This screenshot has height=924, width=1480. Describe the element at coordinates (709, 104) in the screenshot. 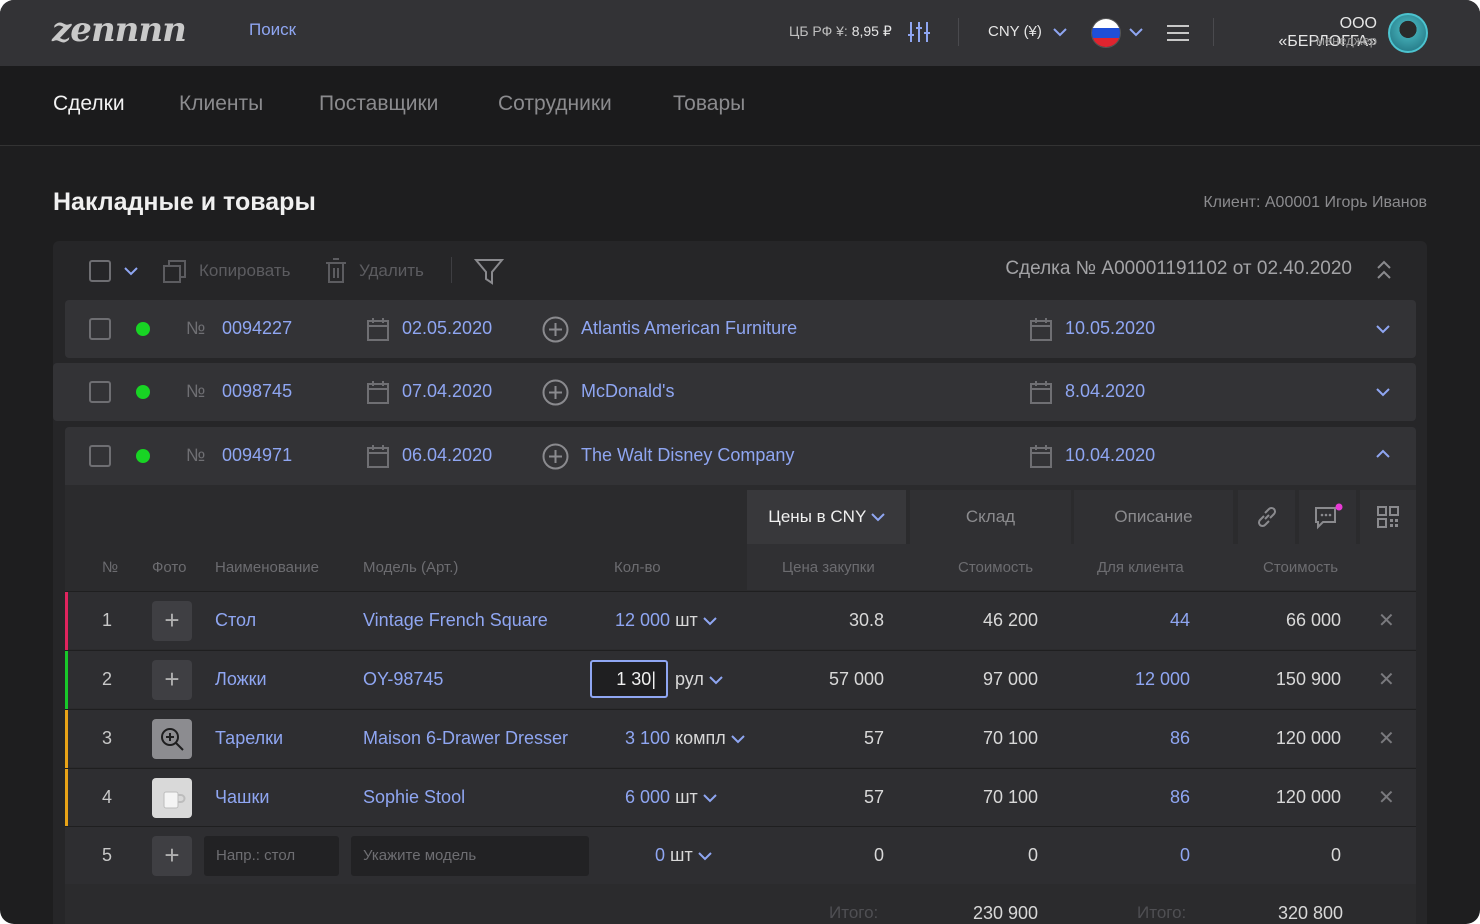

I see `nav-item-goods: Товары` at that location.